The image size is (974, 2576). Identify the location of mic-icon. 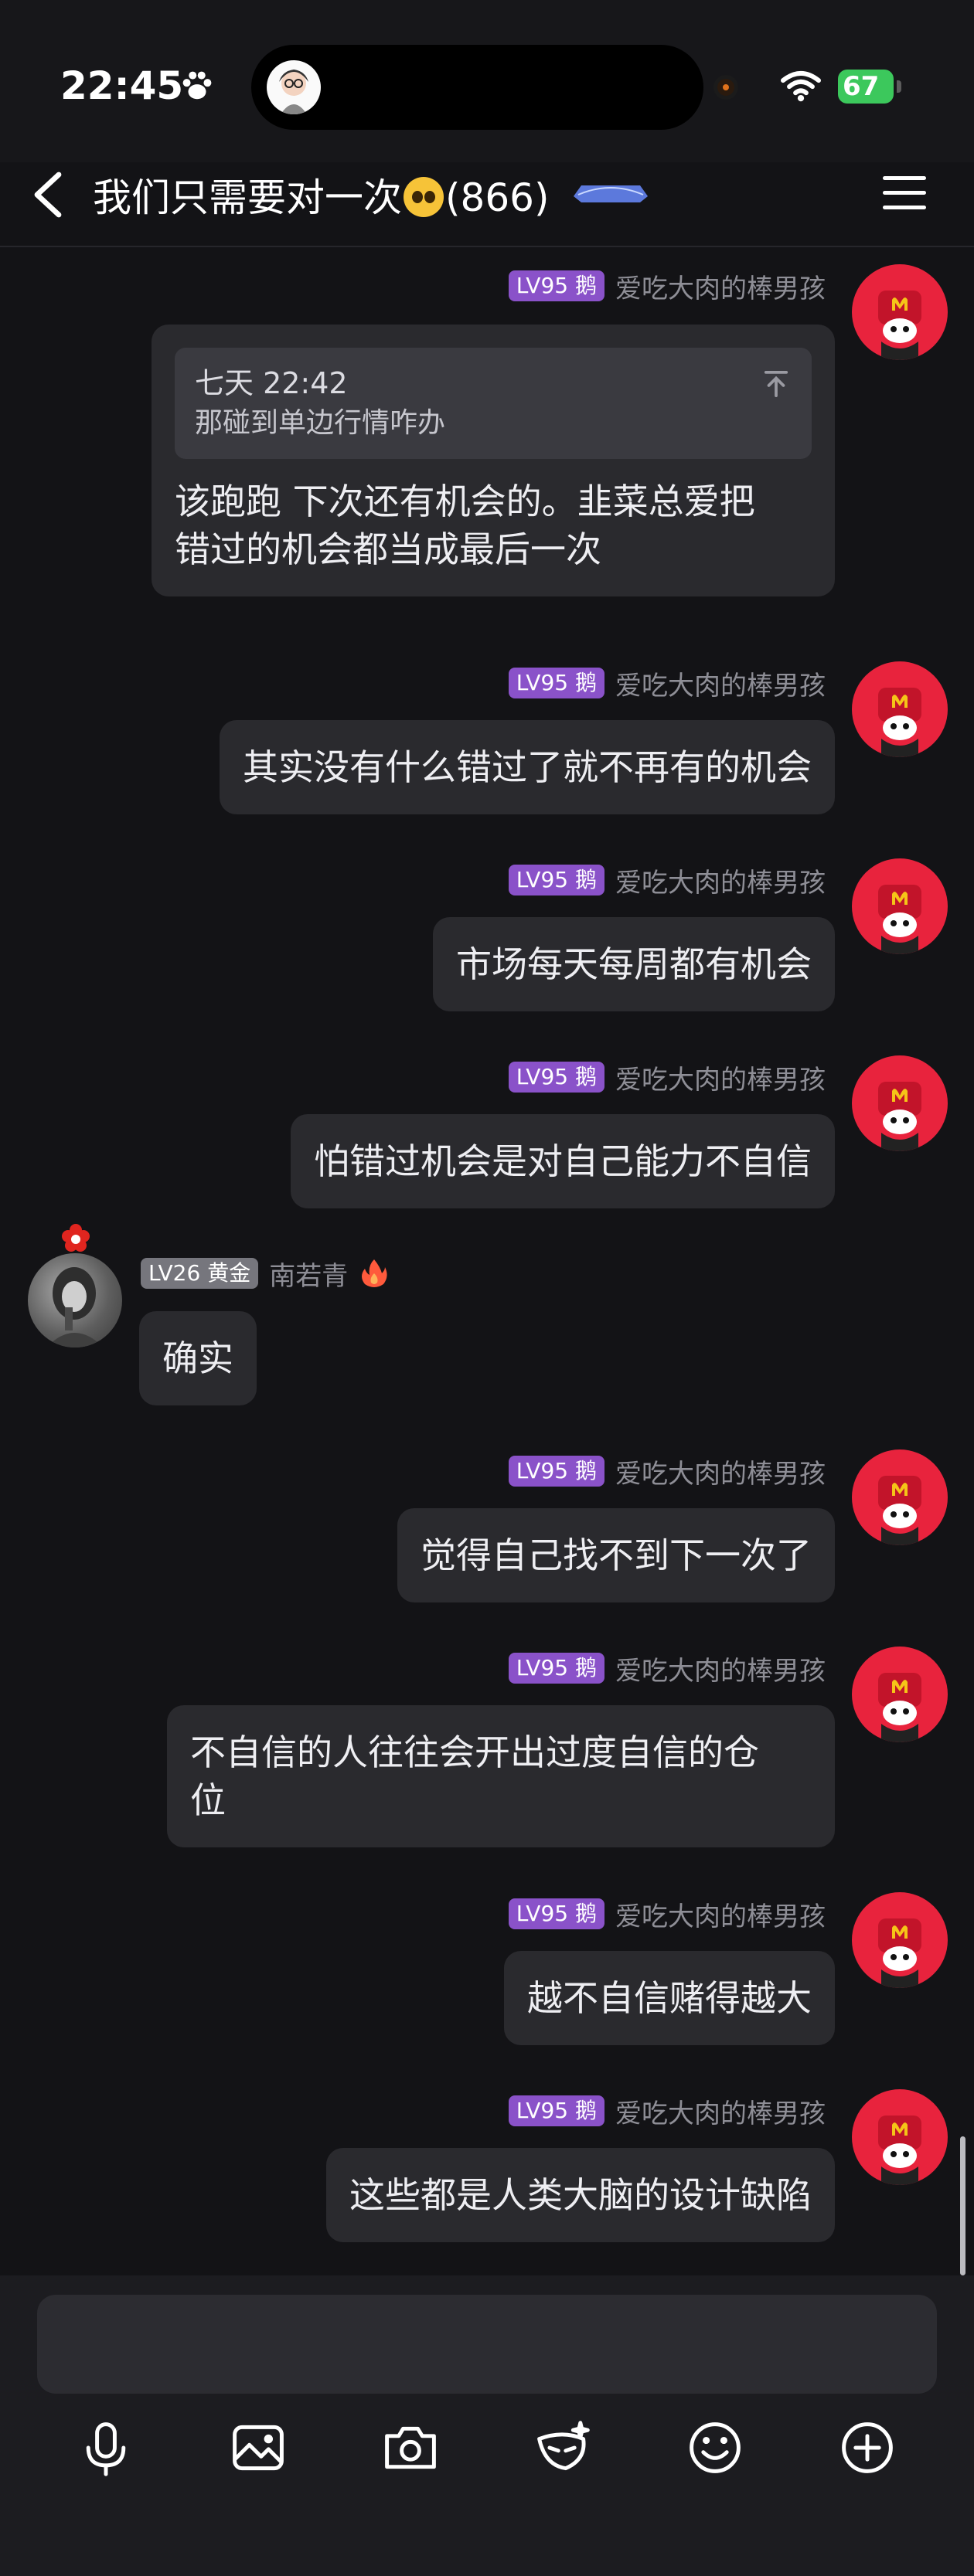
(106, 2447).